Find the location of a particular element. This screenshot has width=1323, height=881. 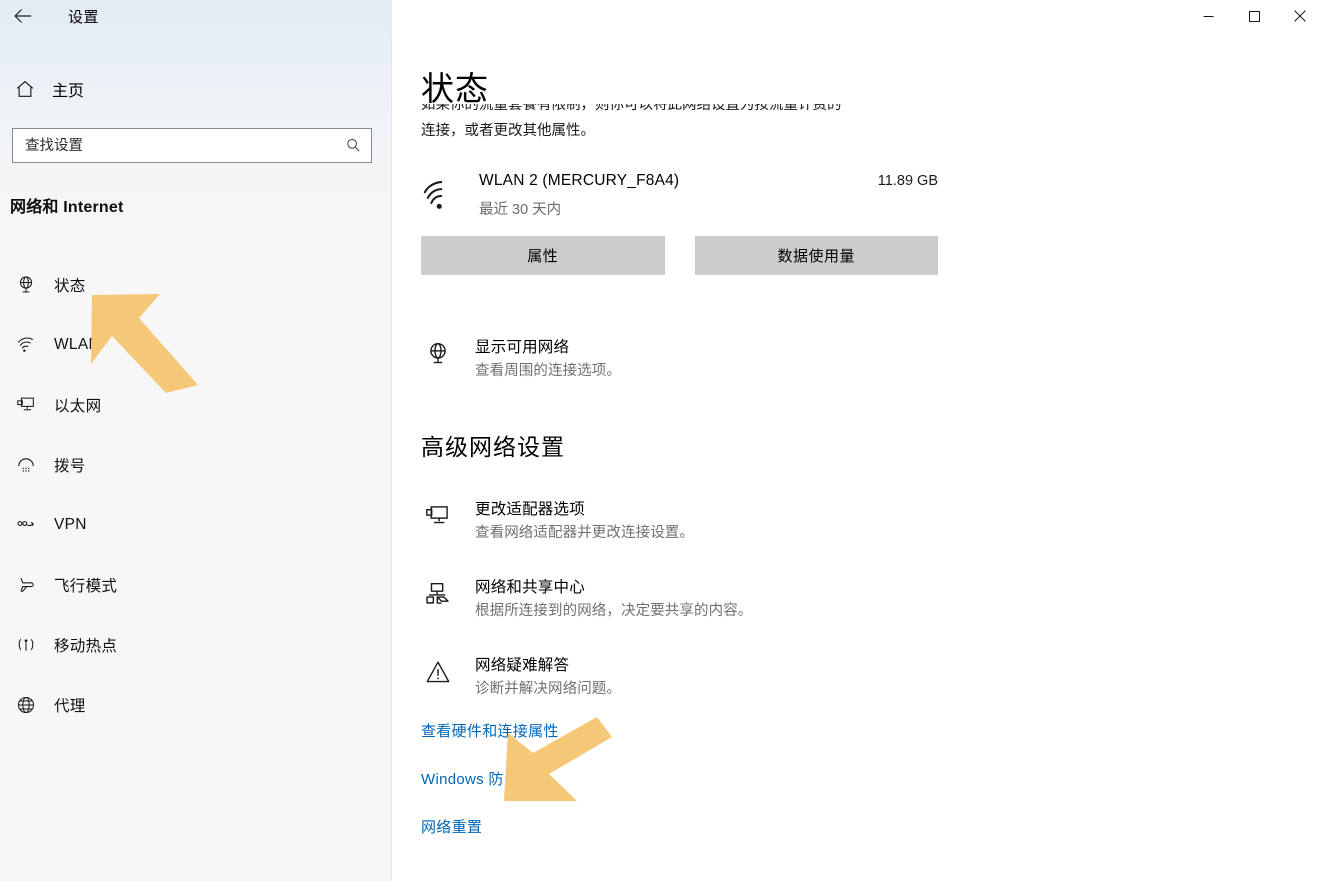

tile-title: 更改适配器选项 is located at coordinates (530, 509).